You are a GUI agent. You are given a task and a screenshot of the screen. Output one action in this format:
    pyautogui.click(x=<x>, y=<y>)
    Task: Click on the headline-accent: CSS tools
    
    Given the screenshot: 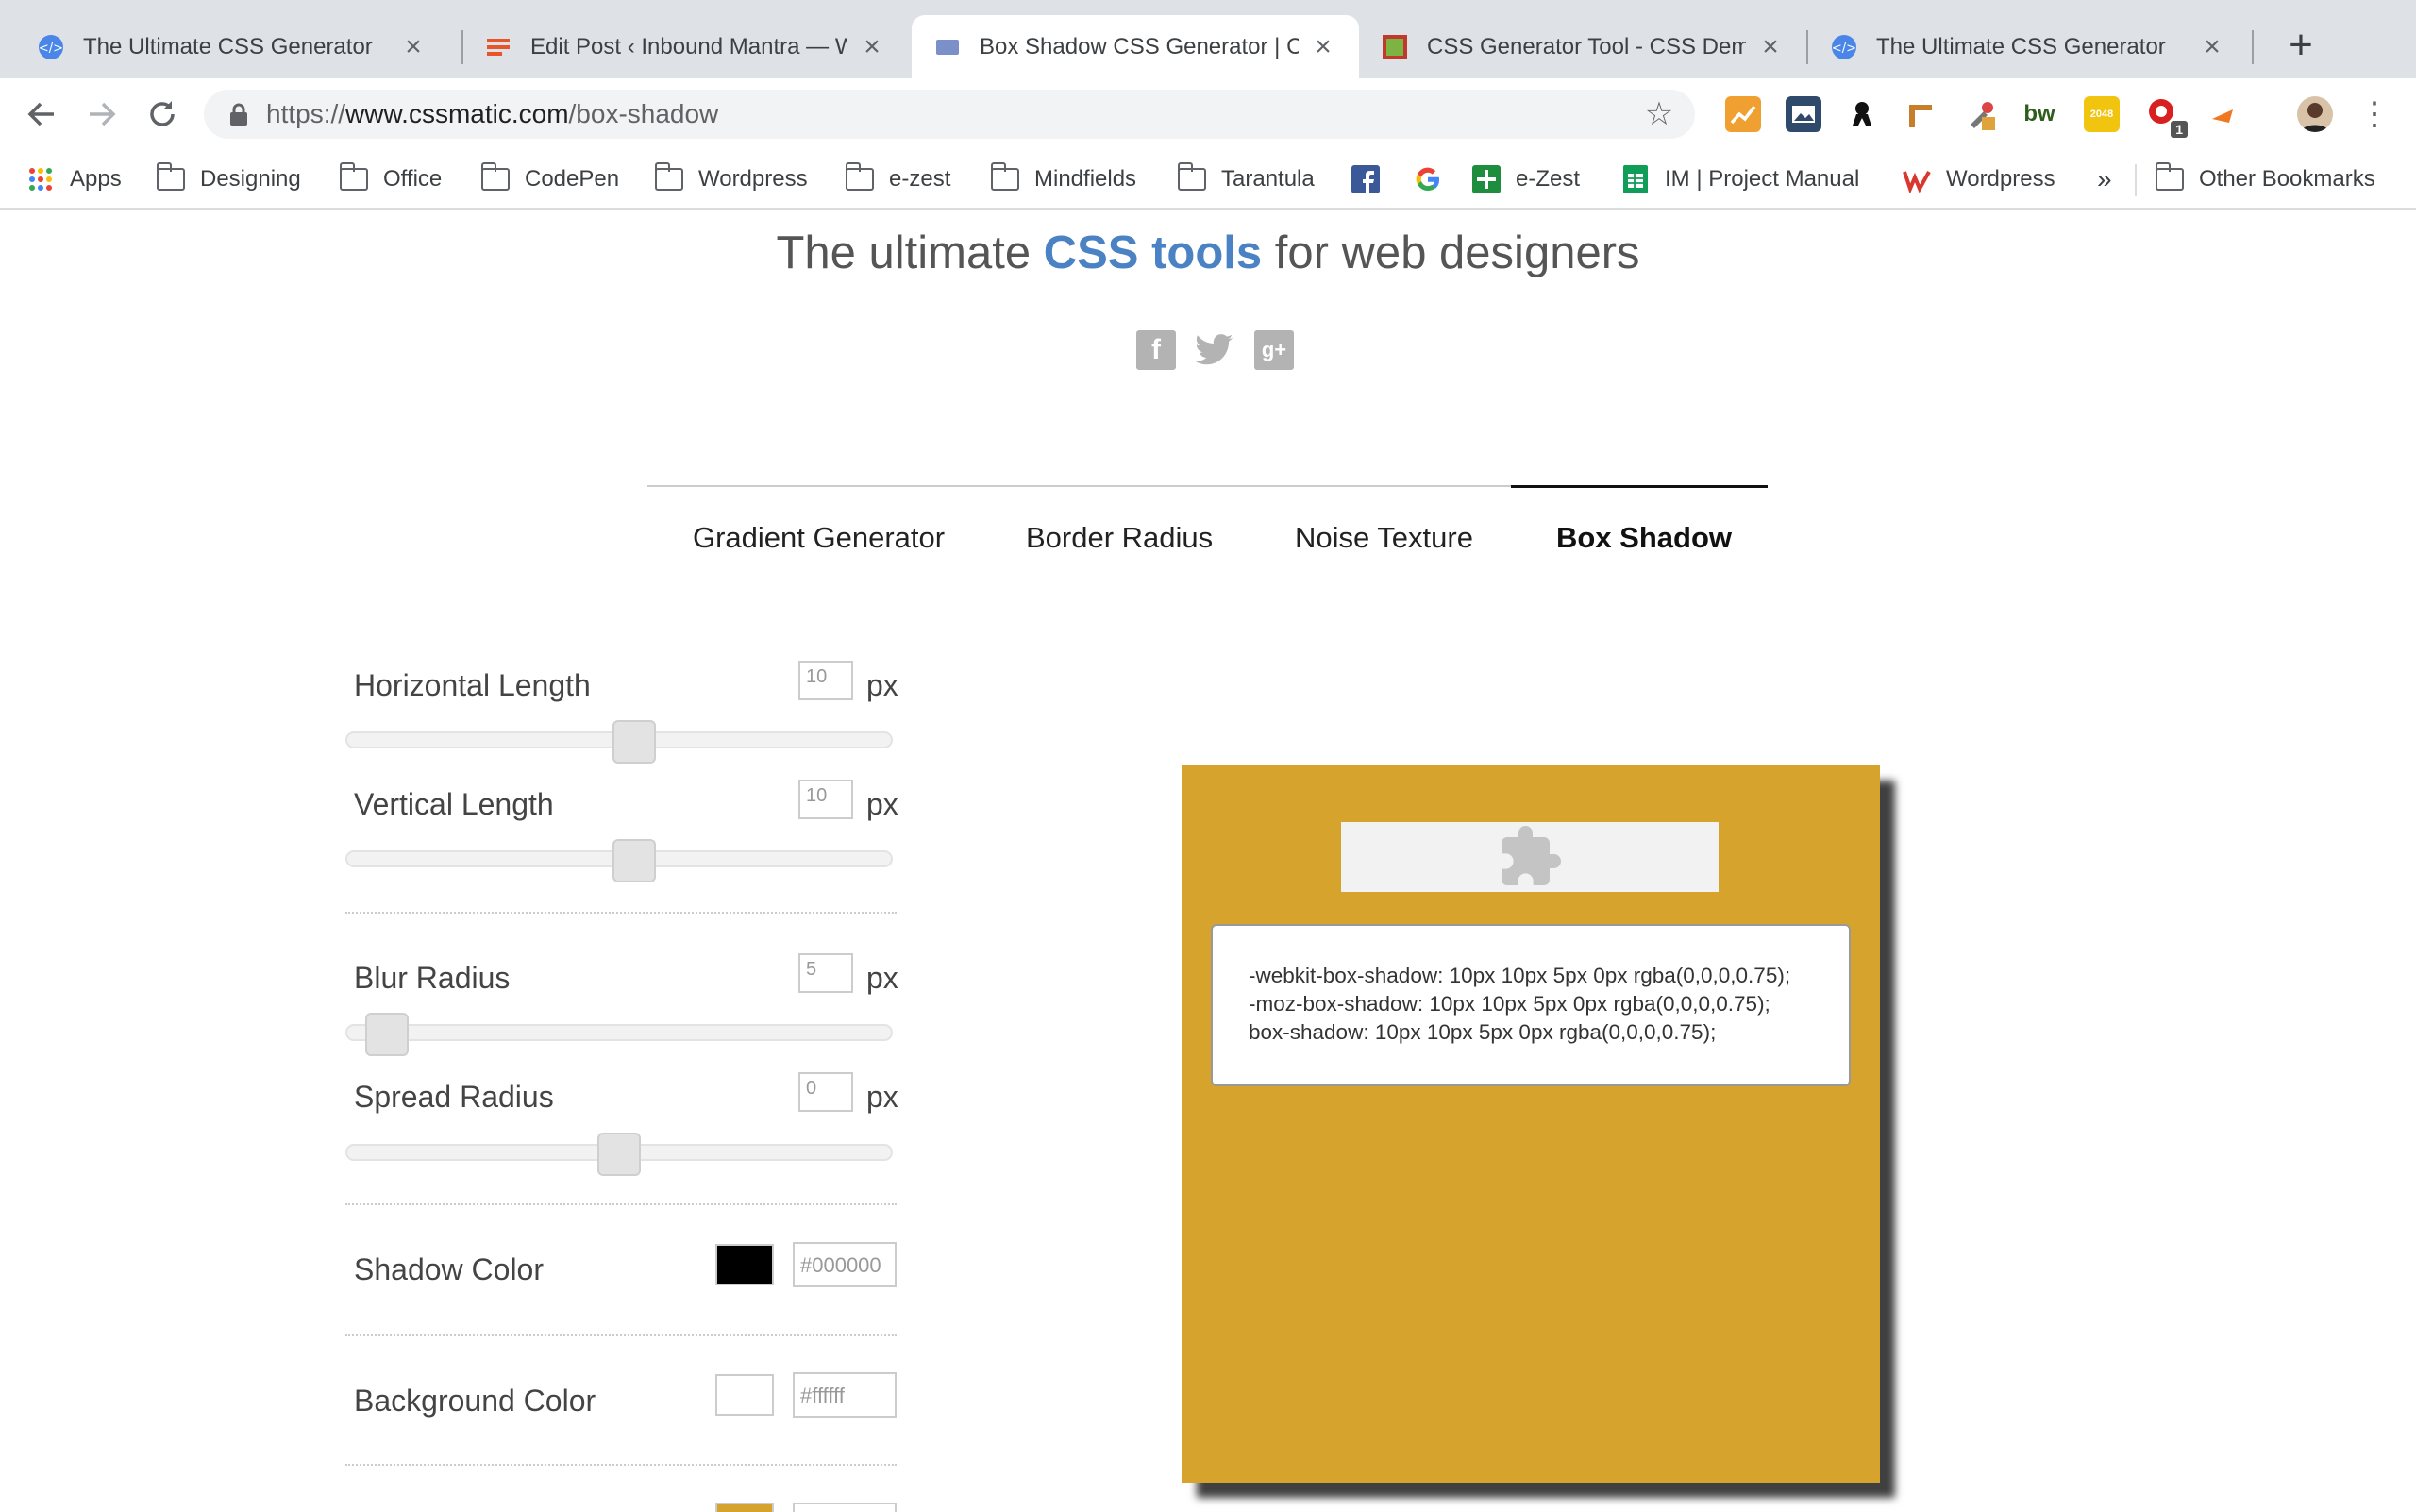 What is the action you would take?
    pyautogui.click(x=1153, y=252)
    